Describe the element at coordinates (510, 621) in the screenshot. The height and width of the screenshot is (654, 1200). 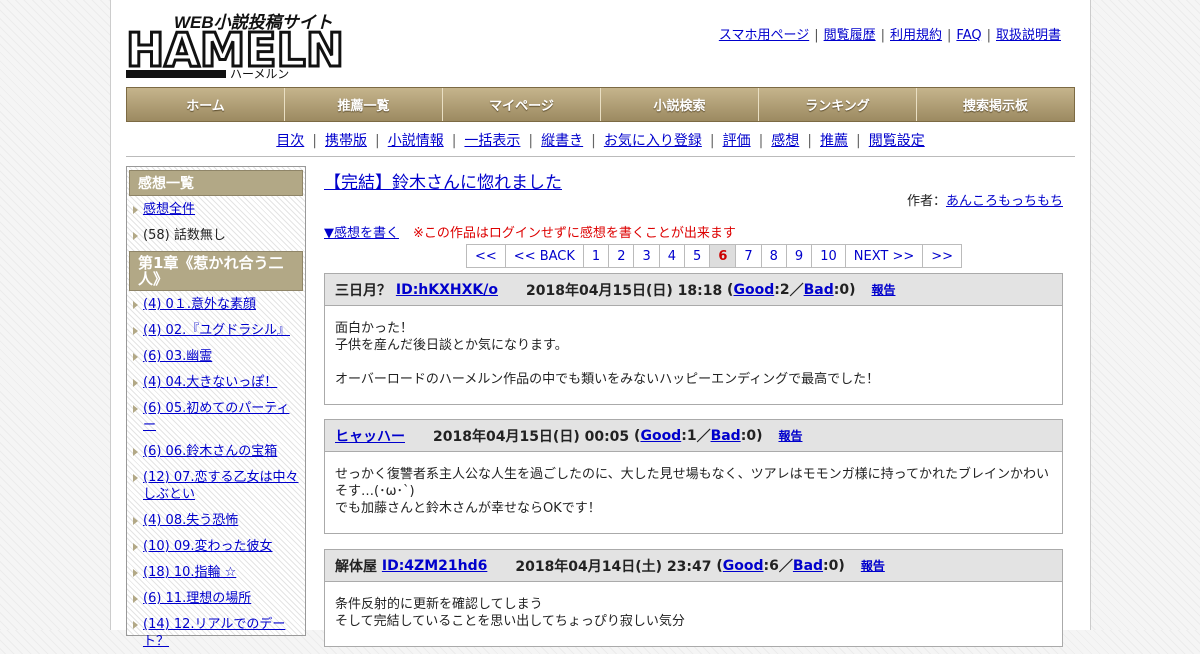
I see `review-line: そして完結していることを思い出してちょっぴり寂しい気分` at that location.